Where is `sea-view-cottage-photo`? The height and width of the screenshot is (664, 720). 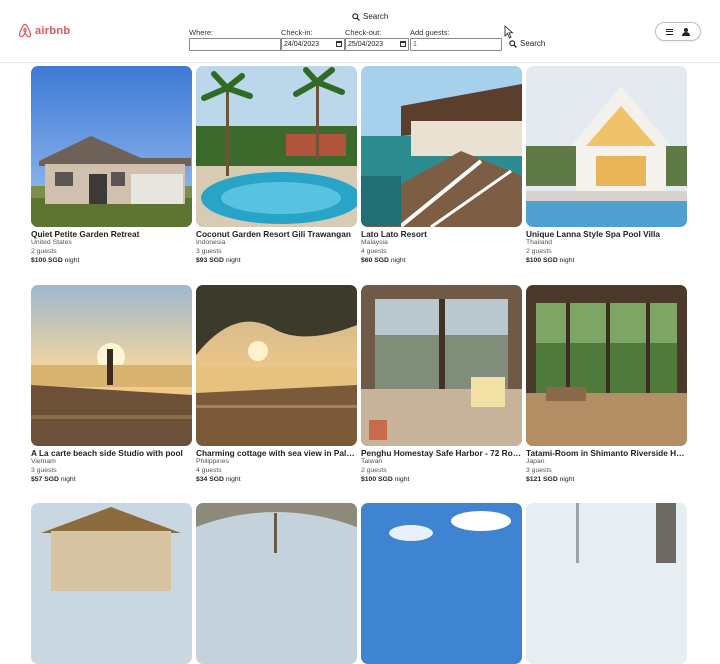
sea-view-cottage-photo is located at coordinates (276, 365).